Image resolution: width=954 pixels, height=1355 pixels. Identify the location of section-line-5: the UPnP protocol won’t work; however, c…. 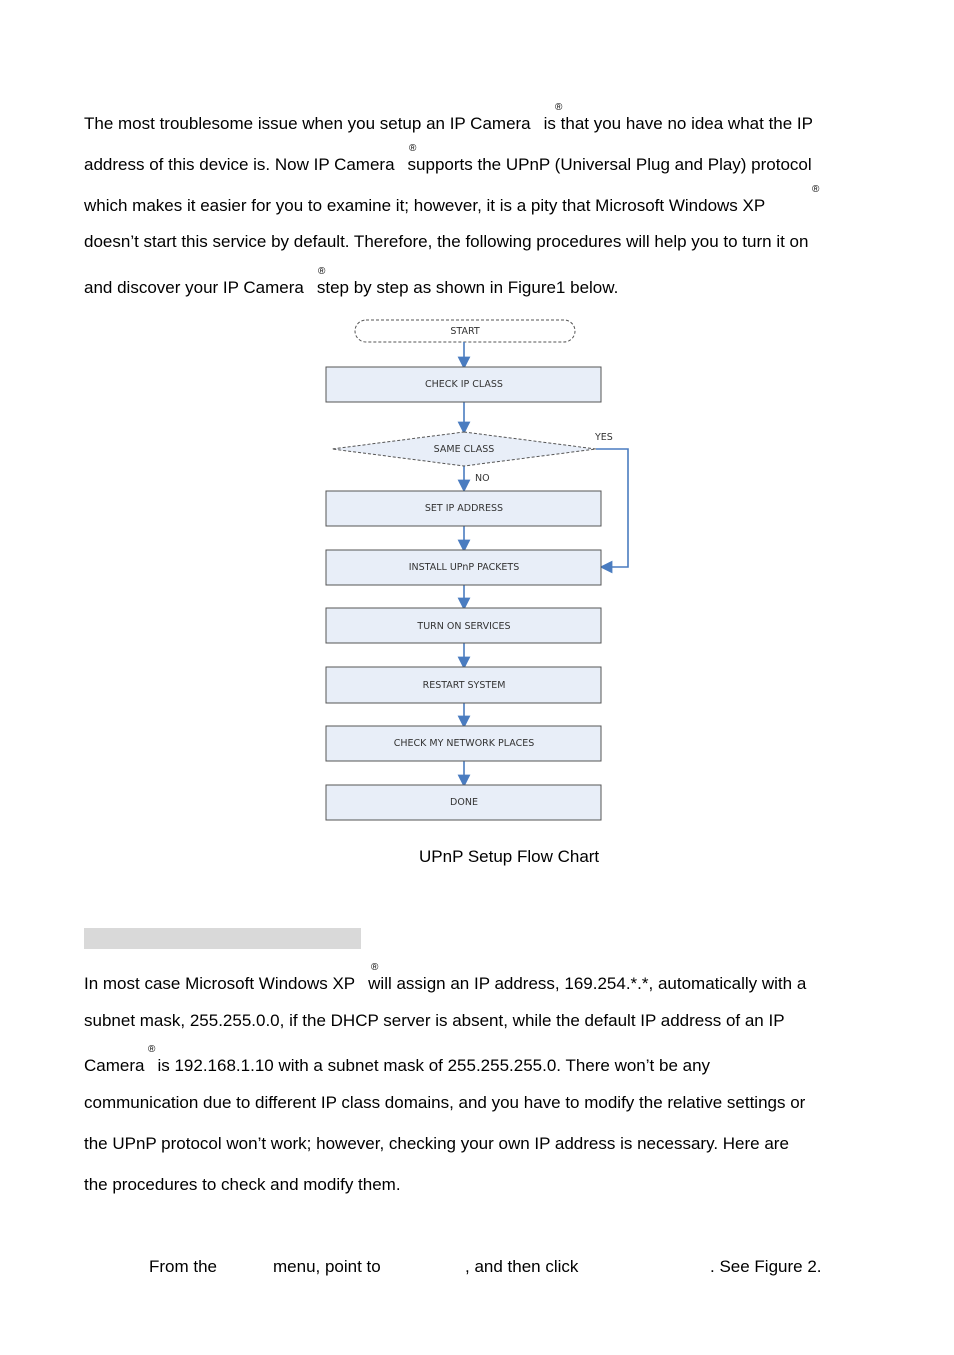
(436, 1143).